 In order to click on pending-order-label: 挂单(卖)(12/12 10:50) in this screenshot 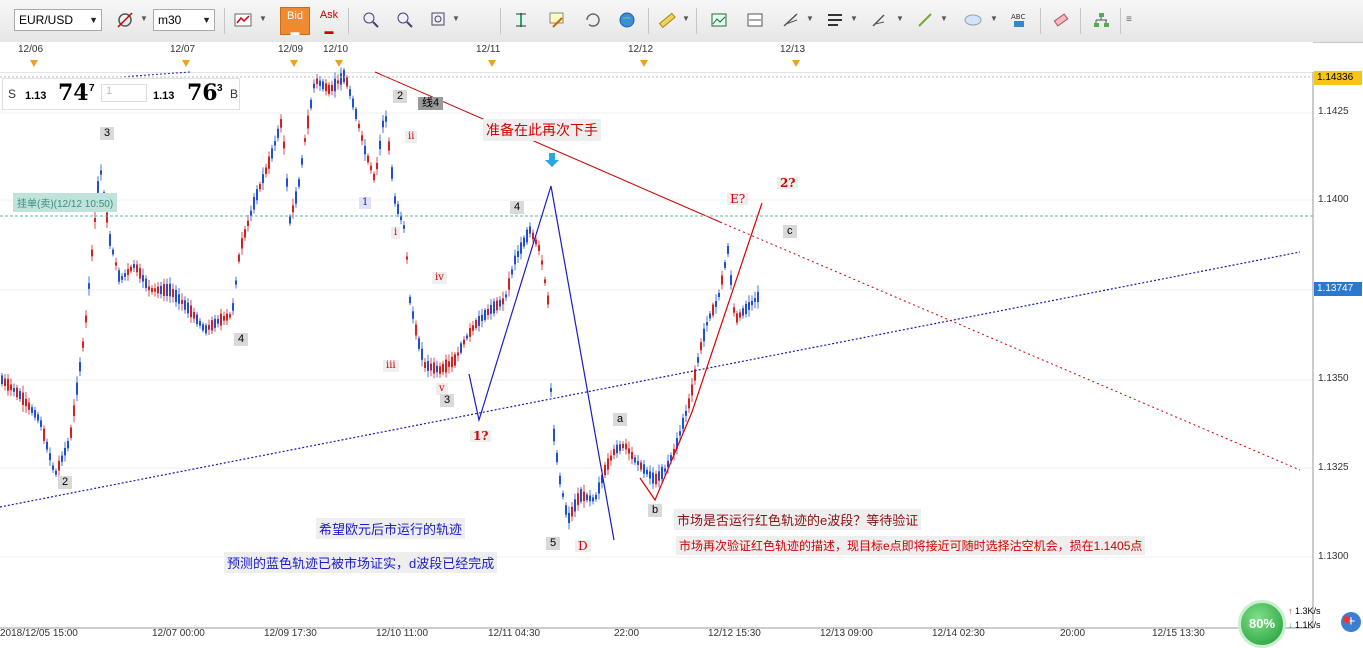, I will do `click(65, 202)`.